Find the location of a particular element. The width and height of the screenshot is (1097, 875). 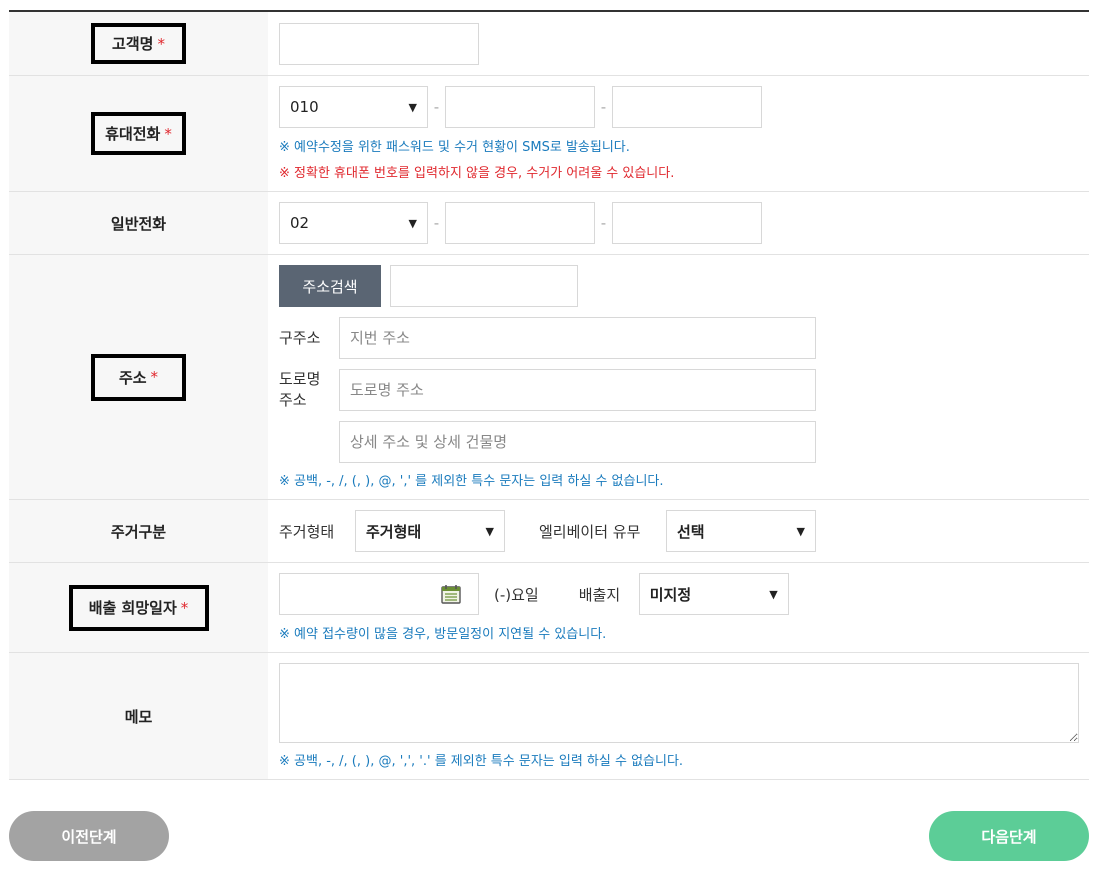

mobile-label: 휴대전화 is located at coordinates (133, 134).